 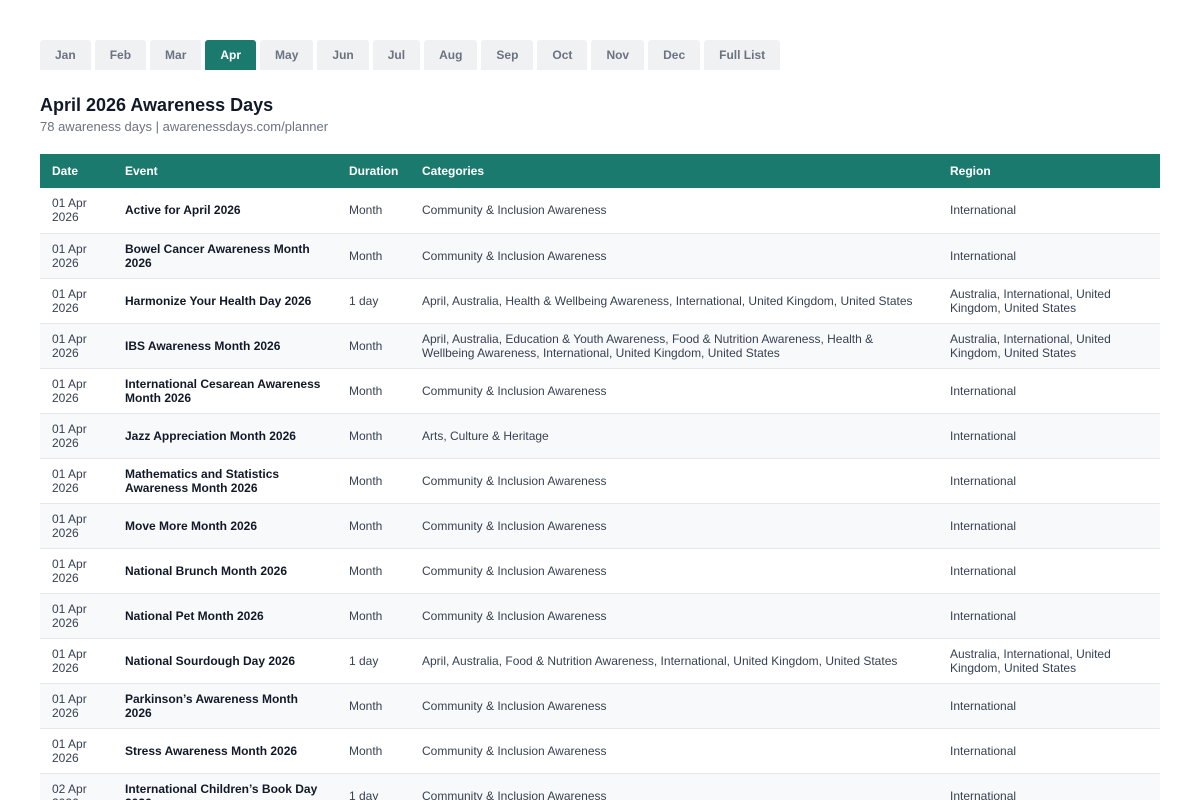 I want to click on table-header-row: Date Event Duration Categories Region, so click(x=600, y=171).